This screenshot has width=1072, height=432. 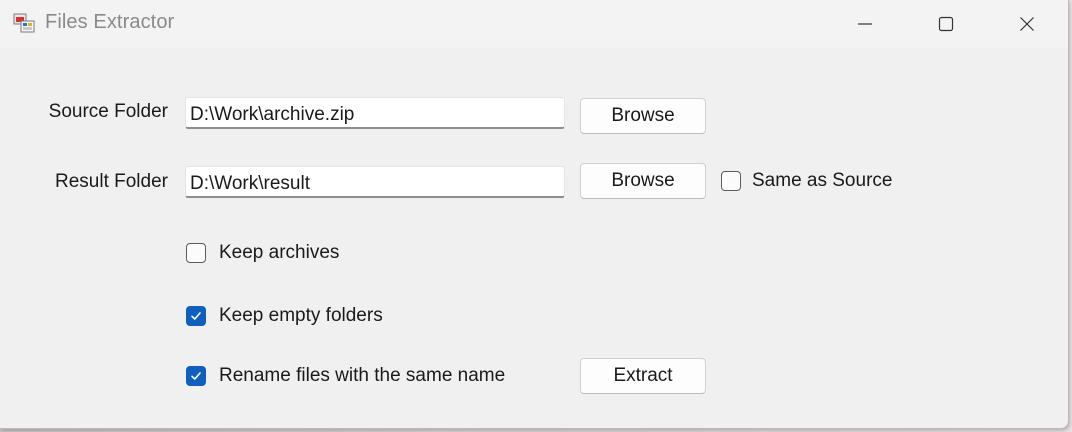 I want to click on keep-empty-folders-label: Keep empty folders, so click(x=301, y=315).